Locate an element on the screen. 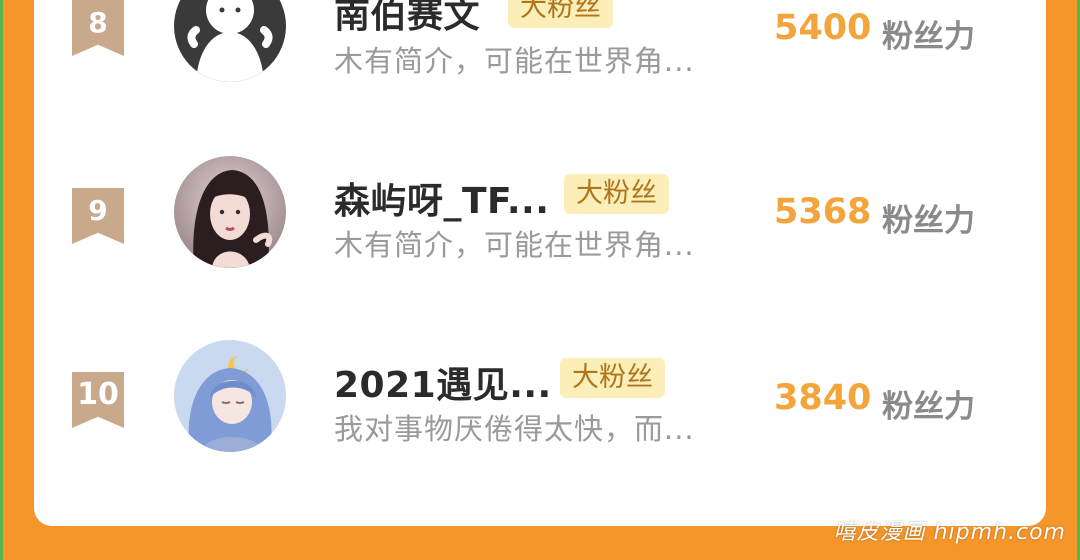  site-watermark: 嘻皮漫画 hipmh.com is located at coordinates (949, 532).